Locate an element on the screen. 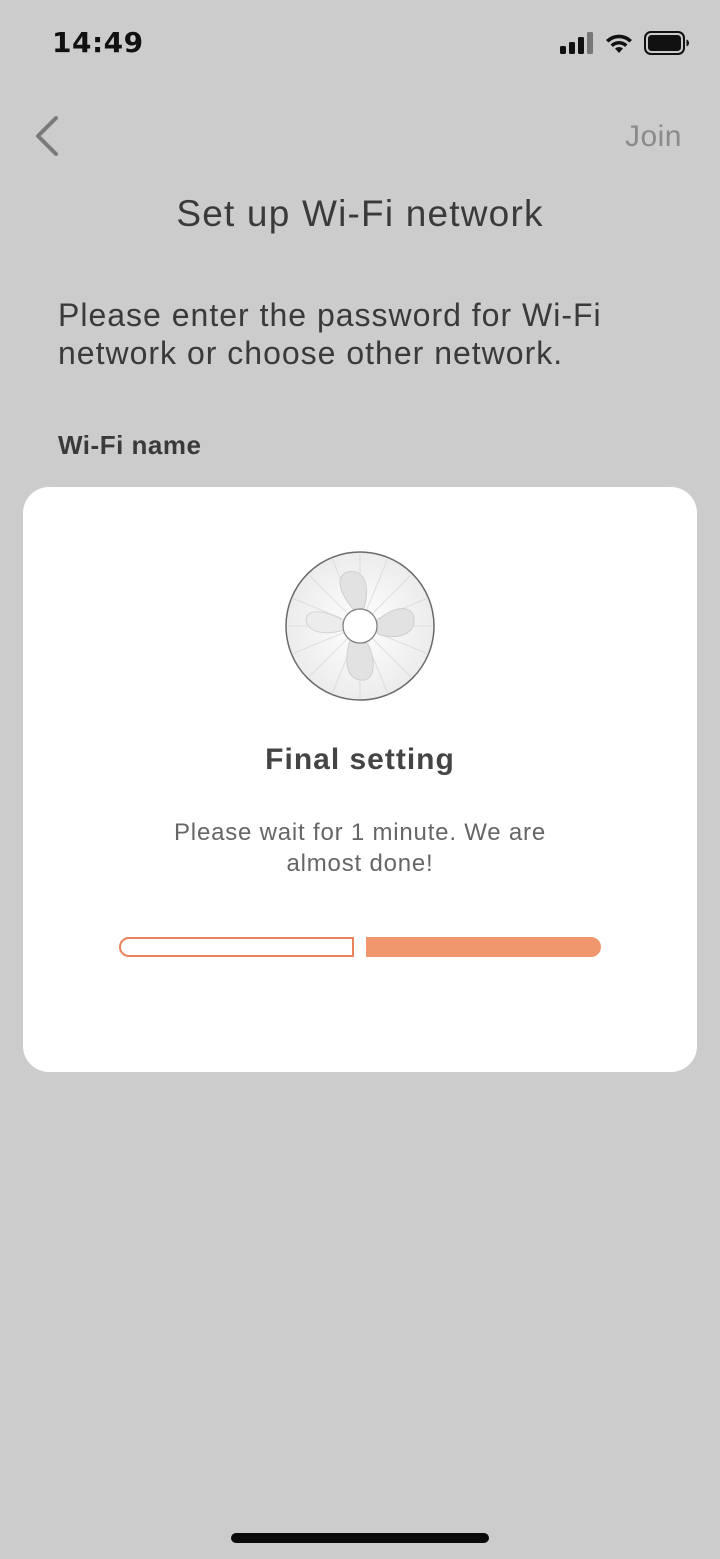  wifi-name-label: Wi-Fi name is located at coordinates (130, 445).